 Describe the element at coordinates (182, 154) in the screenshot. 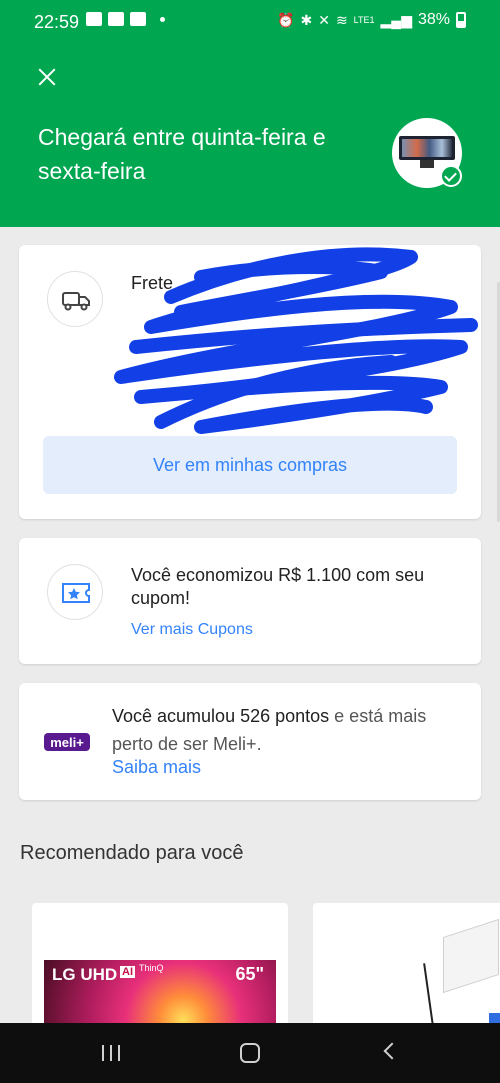

I see `delivery-title: Chegará entre quinta-feira e sexta-feira` at that location.